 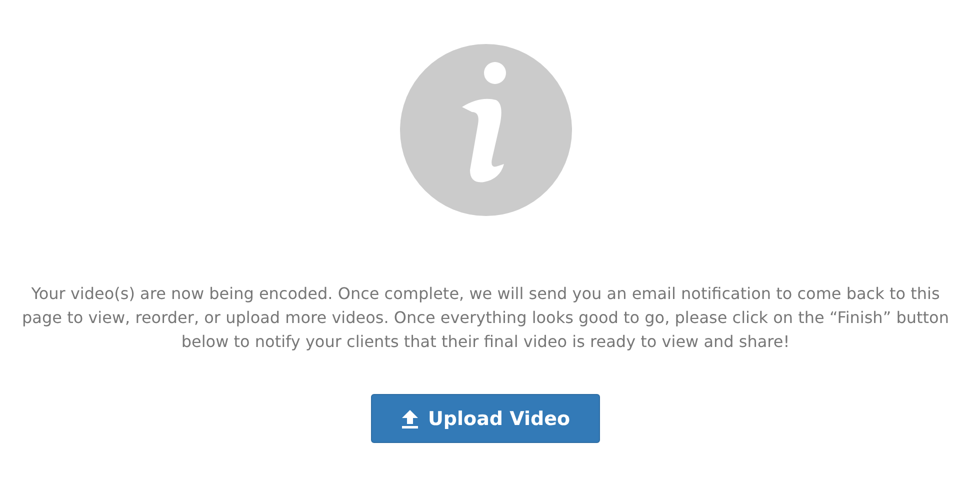 What do you see at coordinates (486, 130) in the screenshot?
I see `info-icon` at bounding box center [486, 130].